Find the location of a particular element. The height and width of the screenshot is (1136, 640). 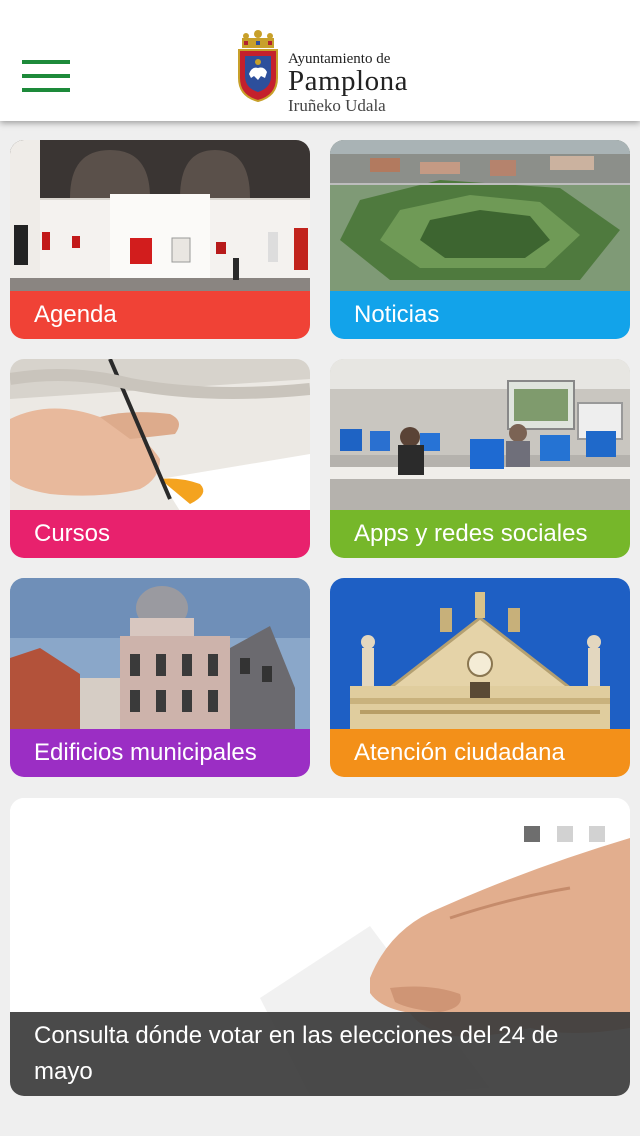

edificios-building-image is located at coordinates (160, 654).